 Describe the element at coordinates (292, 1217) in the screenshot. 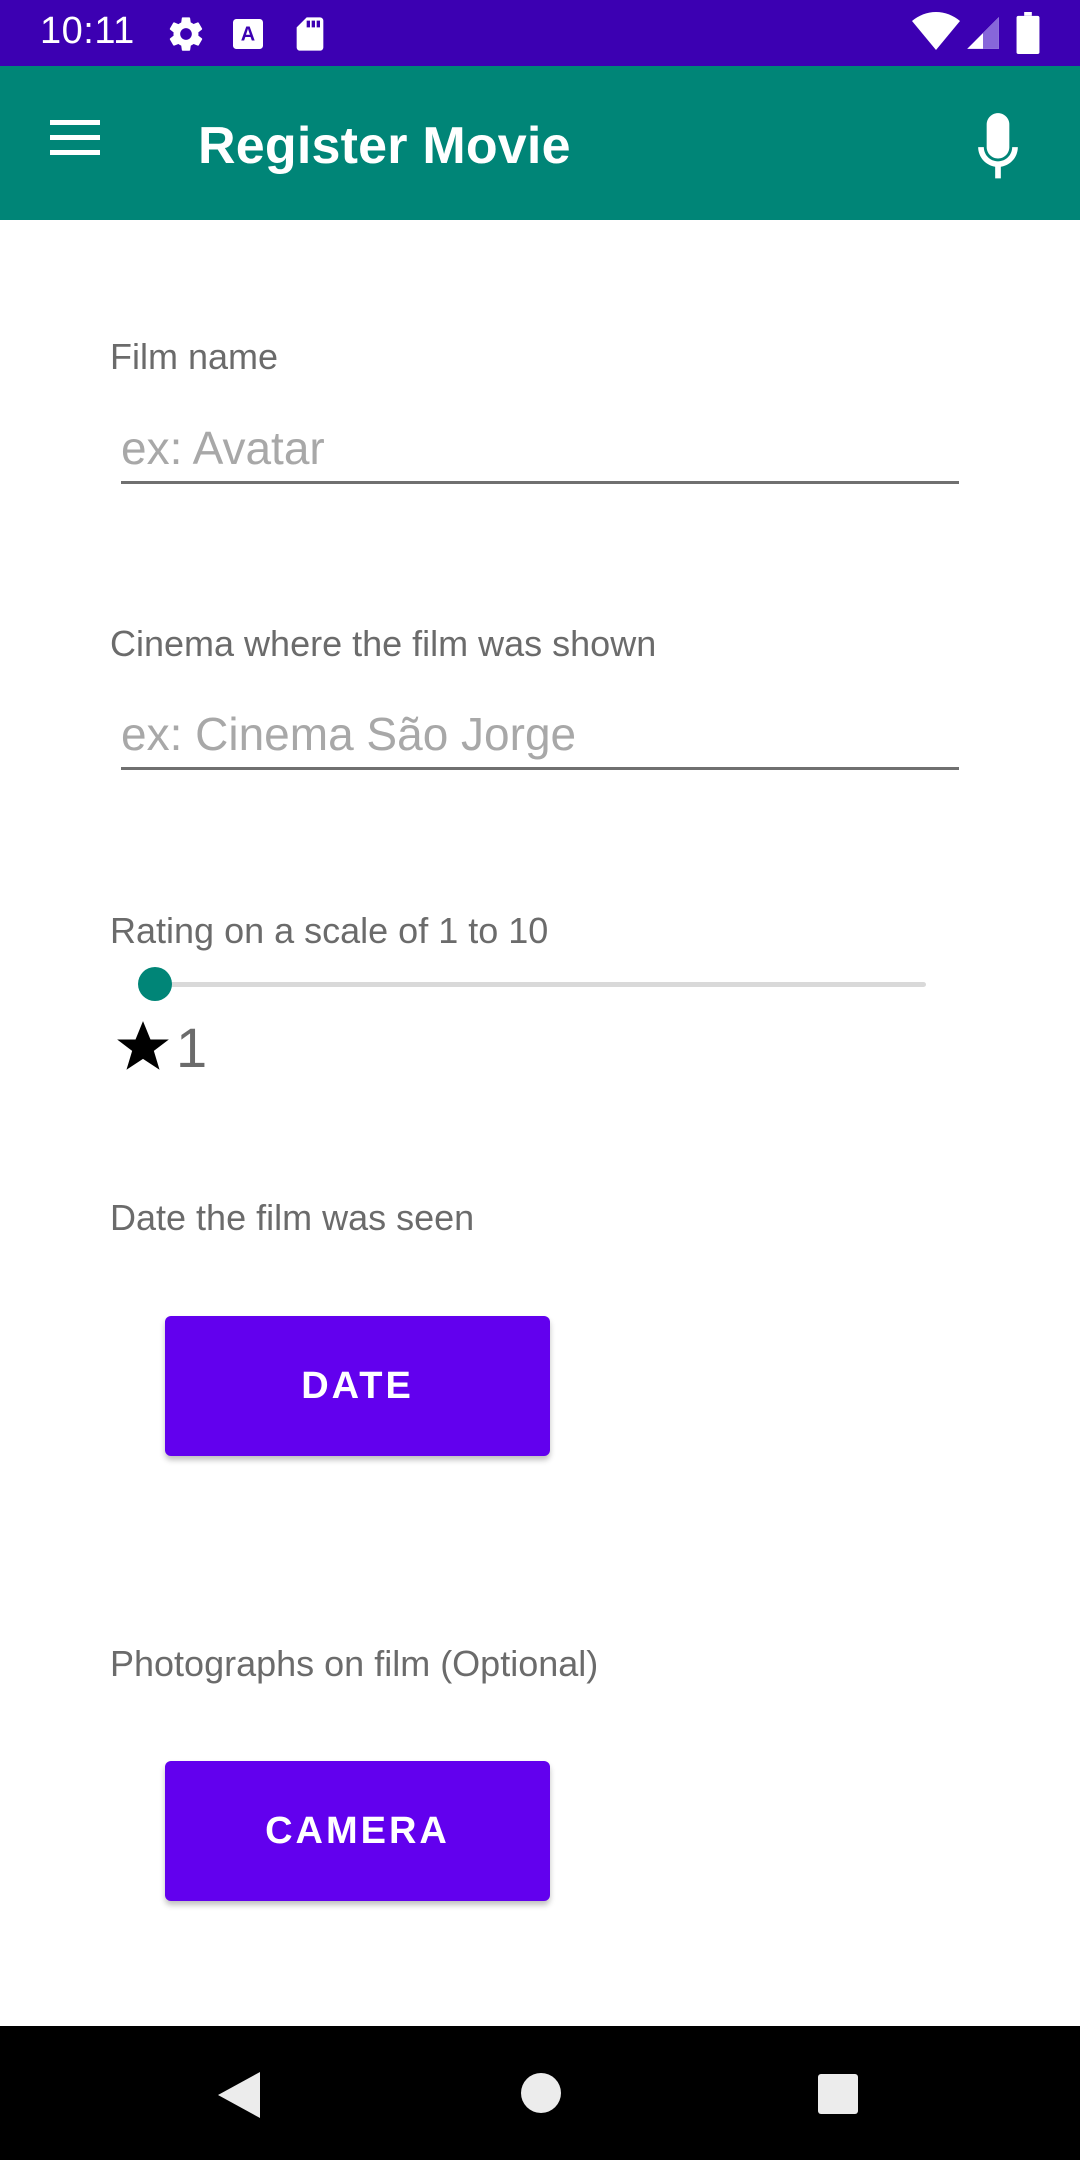

I see `date-label: Date the film was seen` at that location.